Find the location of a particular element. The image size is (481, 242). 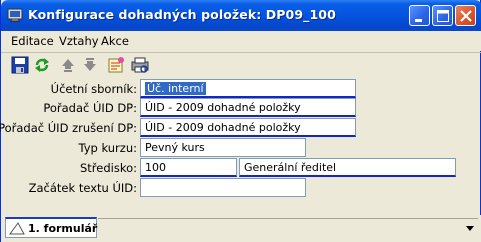

typ-kurzu-label: Typ kurzu: is located at coordinates (107, 148).